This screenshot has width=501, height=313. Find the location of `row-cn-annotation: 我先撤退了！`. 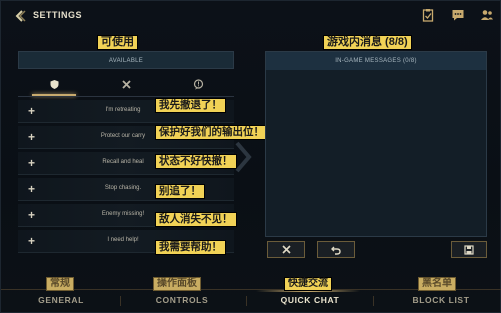

row-cn-annotation: 我先撤退了！ is located at coordinates (190, 105).